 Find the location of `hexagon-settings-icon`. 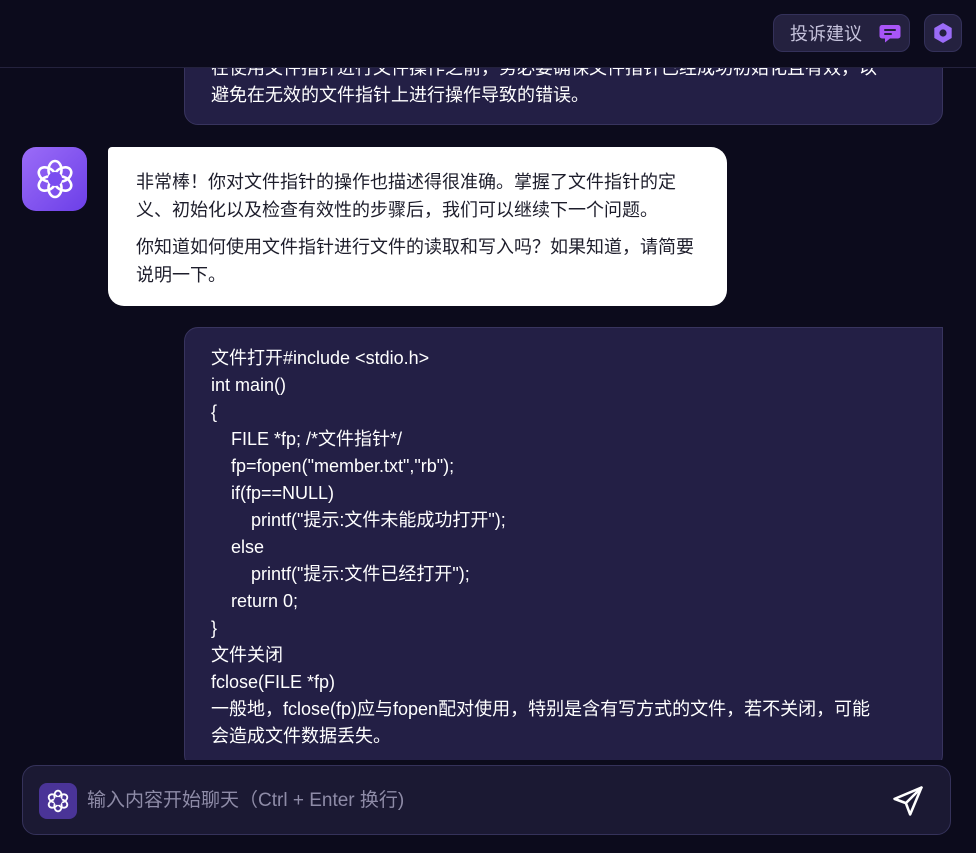

hexagon-settings-icon is located at coordinates (943, 33).